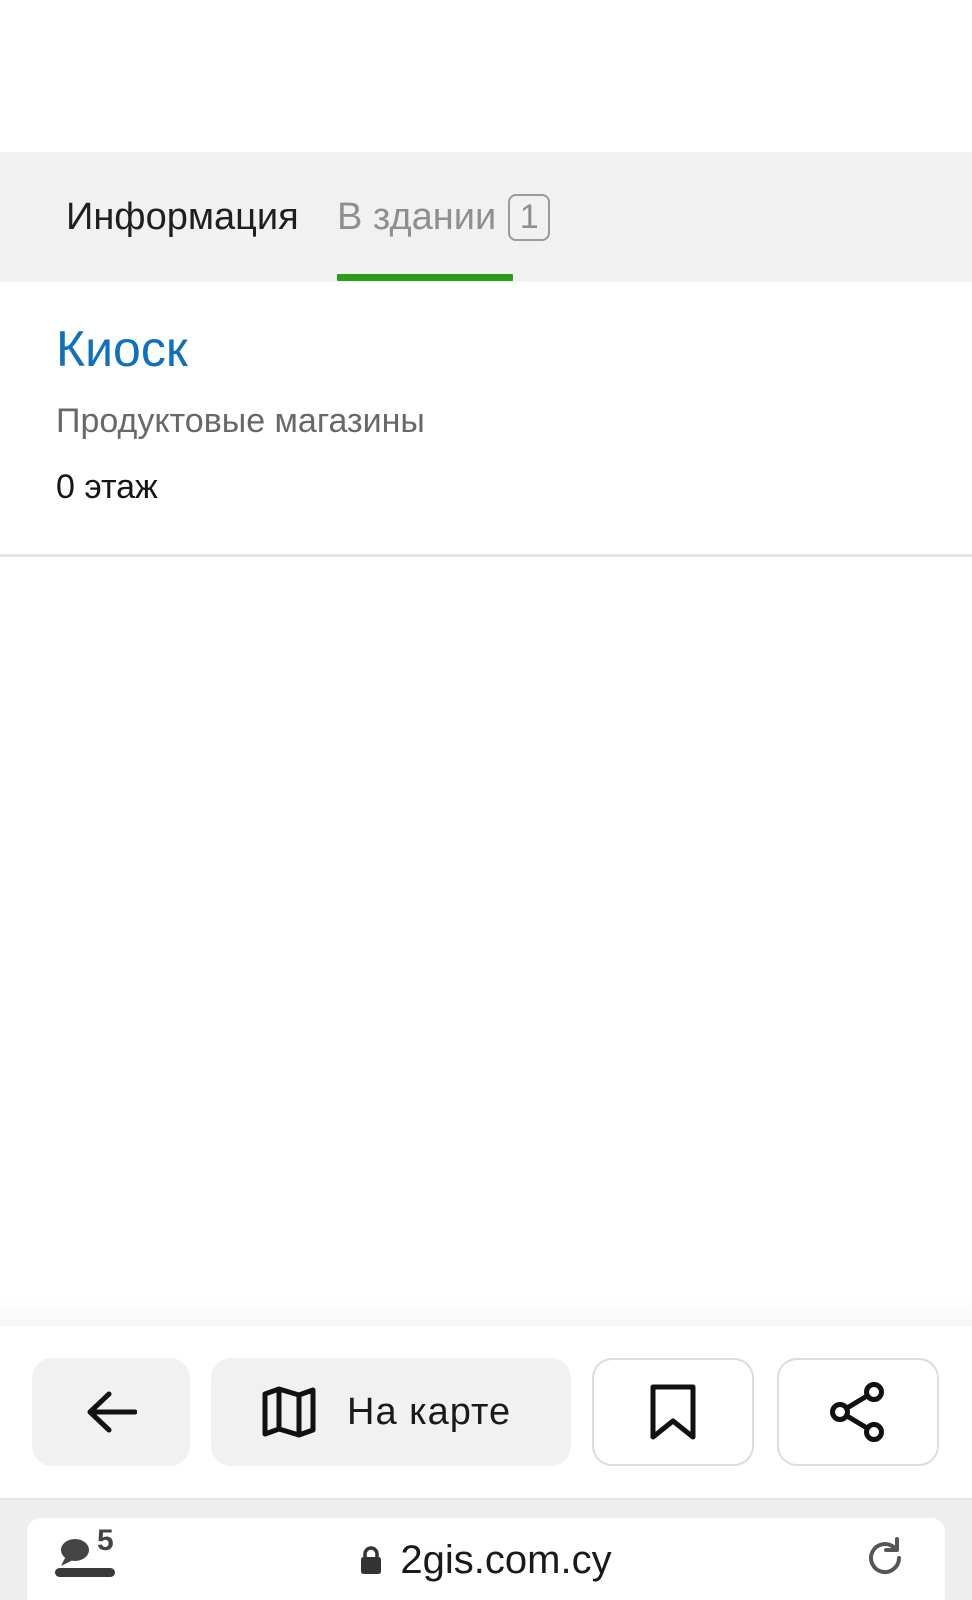 The width and height of the screenshot is (972, 1600). I want to click on place-floor: 0 этаж, so click(107, 487).